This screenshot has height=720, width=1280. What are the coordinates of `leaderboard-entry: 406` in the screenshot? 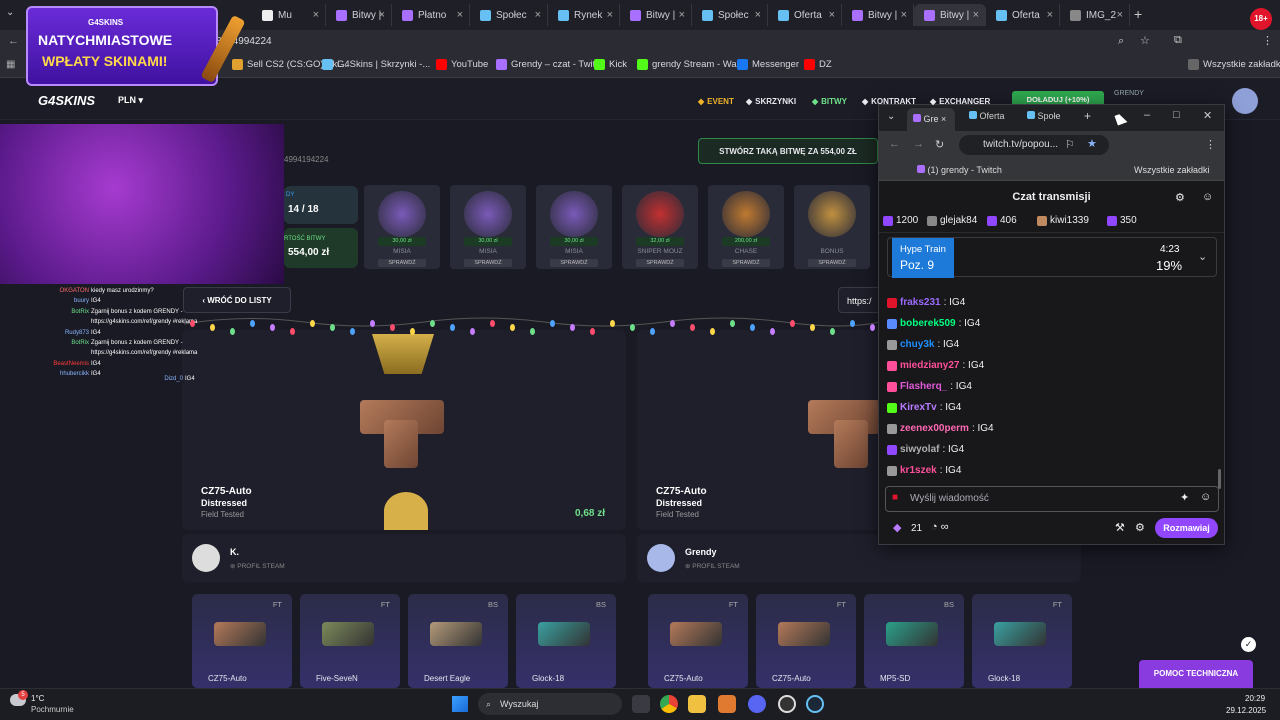 It's located at (1002, 220).